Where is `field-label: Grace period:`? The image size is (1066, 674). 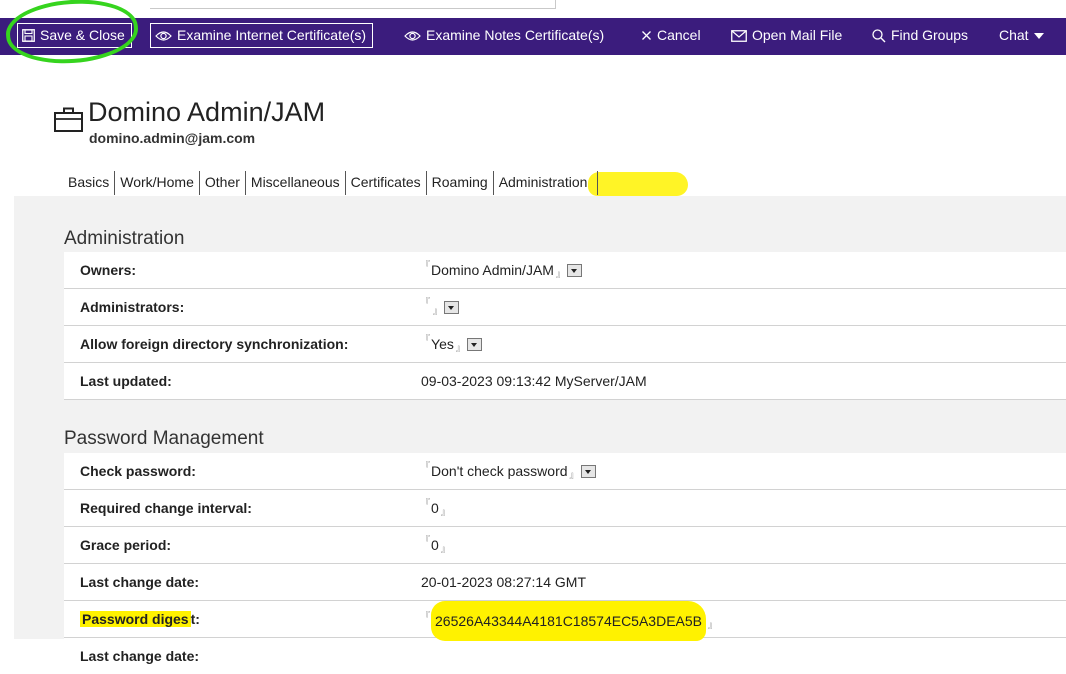
field-label: Grace period: is located at coordinates (126, 545).